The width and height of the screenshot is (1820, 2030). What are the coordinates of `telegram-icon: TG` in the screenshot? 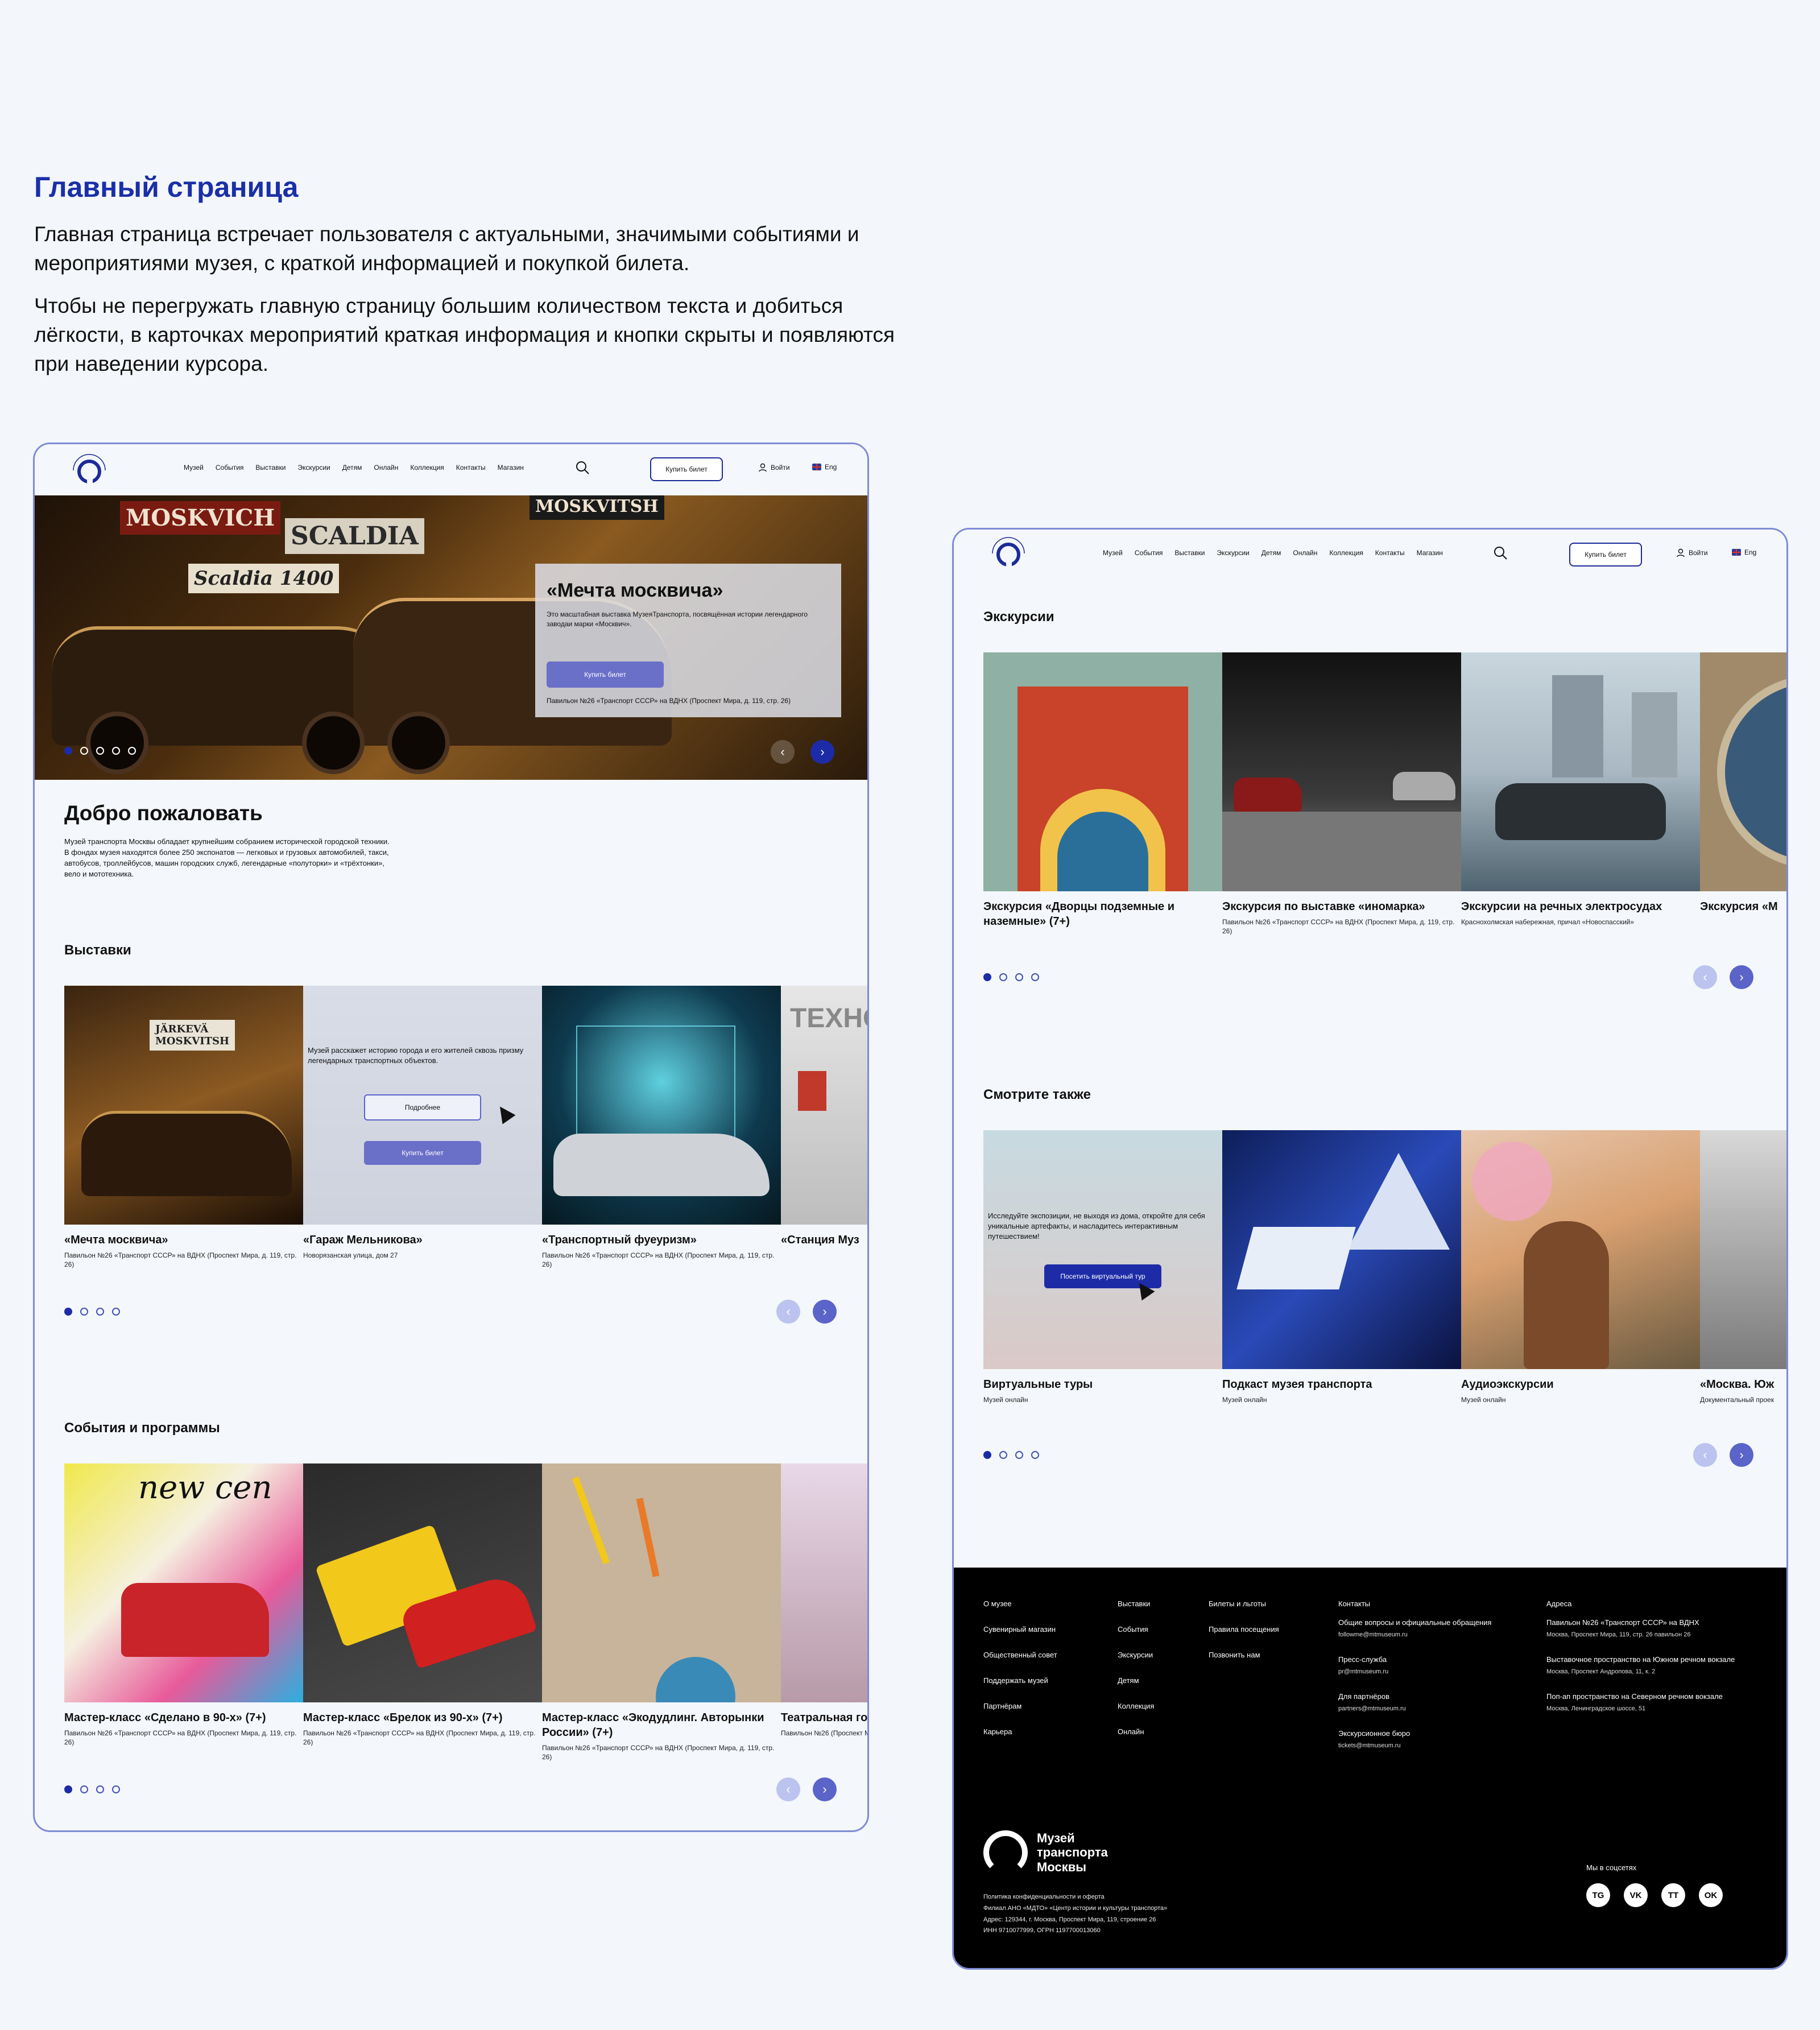 It's located at (1598, 1895).